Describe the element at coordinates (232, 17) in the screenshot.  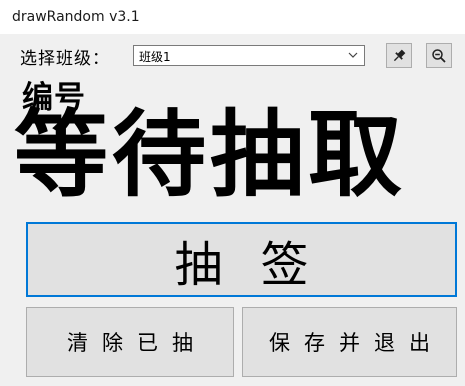
I see `title-bar: drawRandom v3.1` at that location.